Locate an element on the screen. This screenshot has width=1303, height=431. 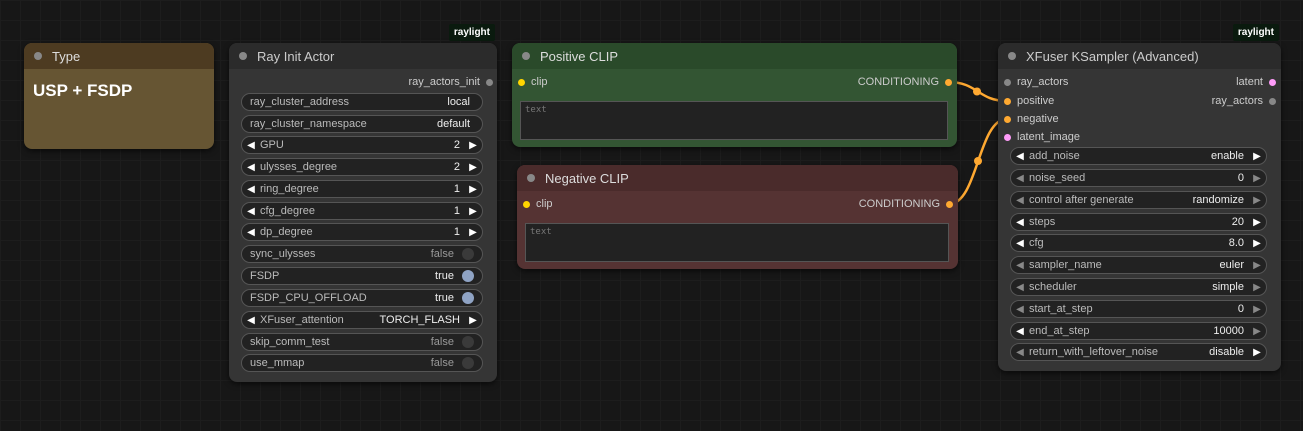
widget-noise-seed: ◀ noise_seed 0 ▶ is located at coordinates (1138, 178).